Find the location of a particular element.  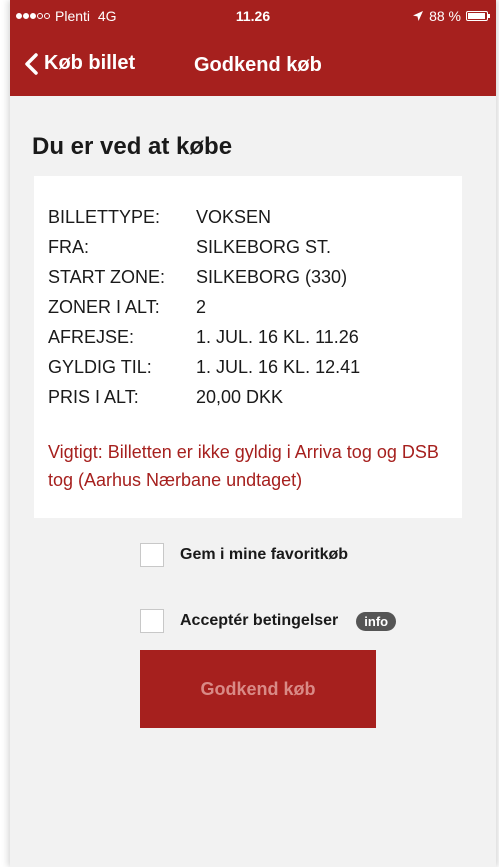

info-button: info is located at coordinates (376, 621).